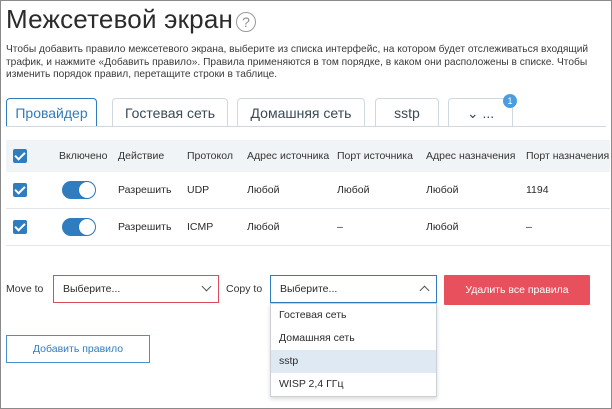 This screenshot has width=612, height=409. I want to click on table-row: Разрешить ICMP Любой – Любой –, so click(308, 227).